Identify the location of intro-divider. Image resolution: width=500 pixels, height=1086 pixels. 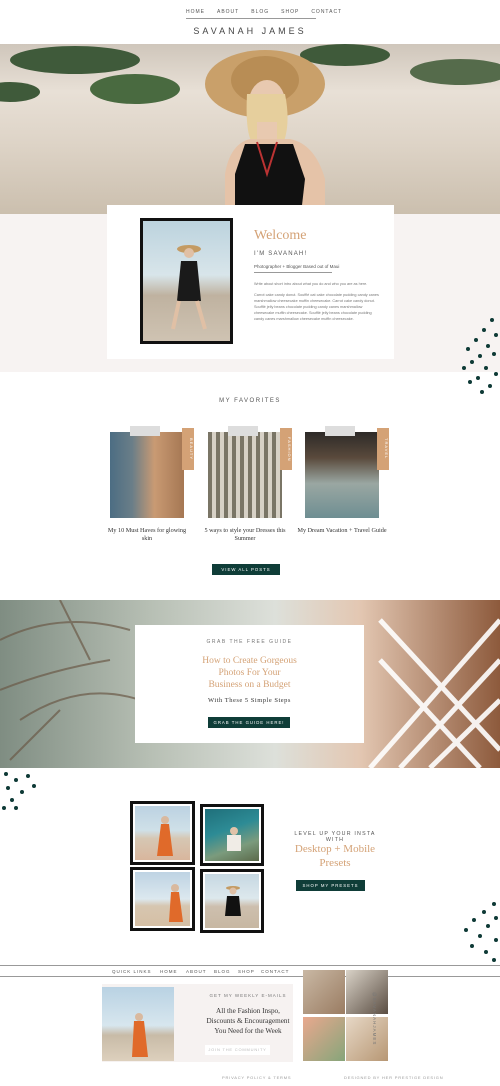
(293, 272).